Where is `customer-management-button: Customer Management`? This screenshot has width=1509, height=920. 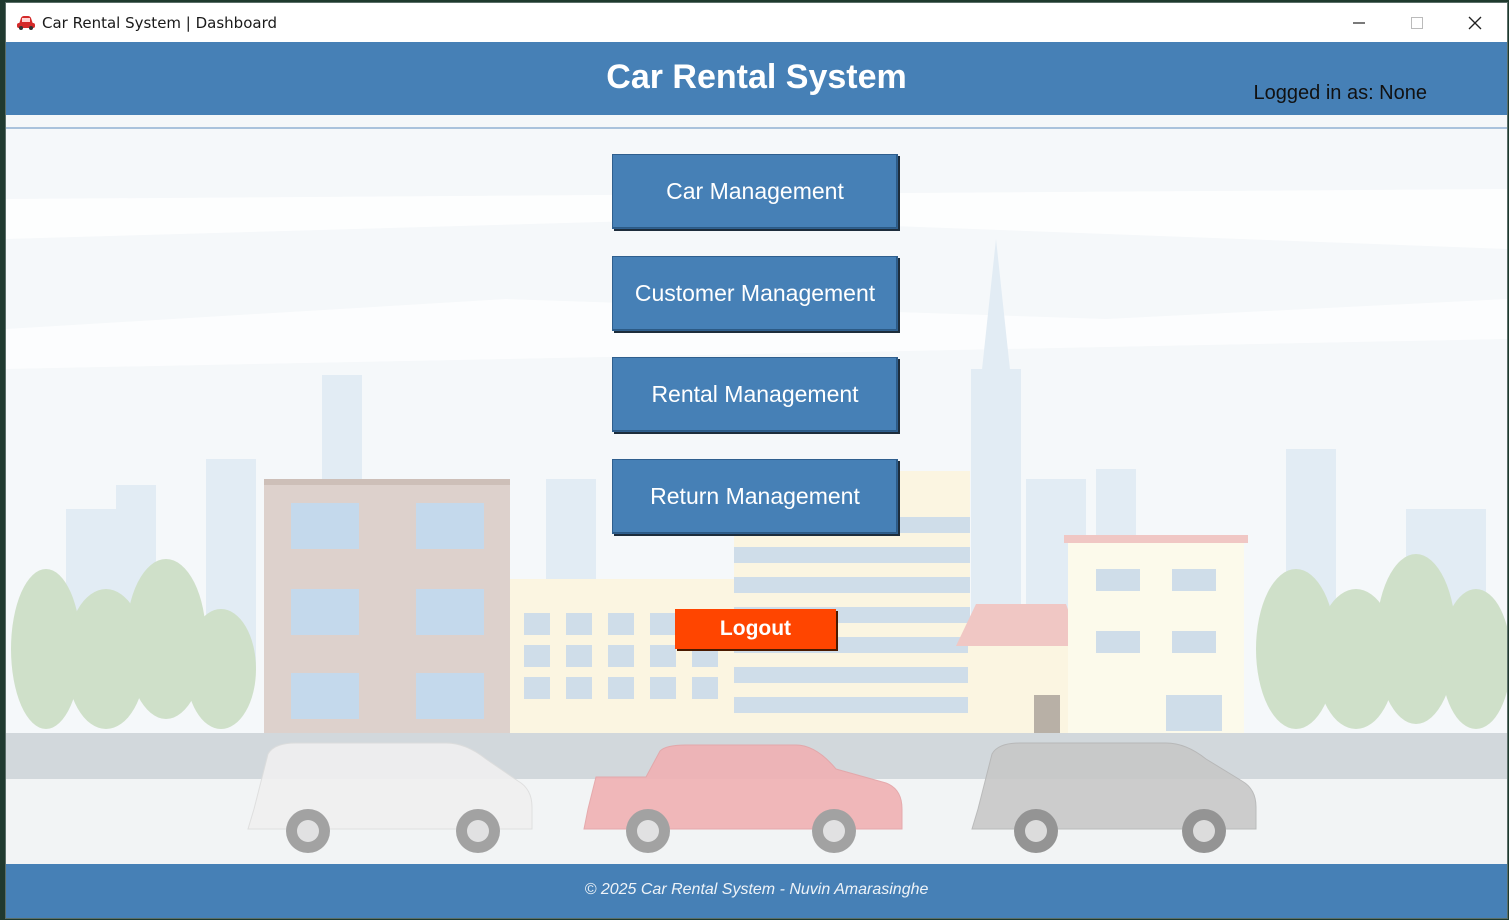
customer-management-button: Customer Management is located at coordinates (755, 293).